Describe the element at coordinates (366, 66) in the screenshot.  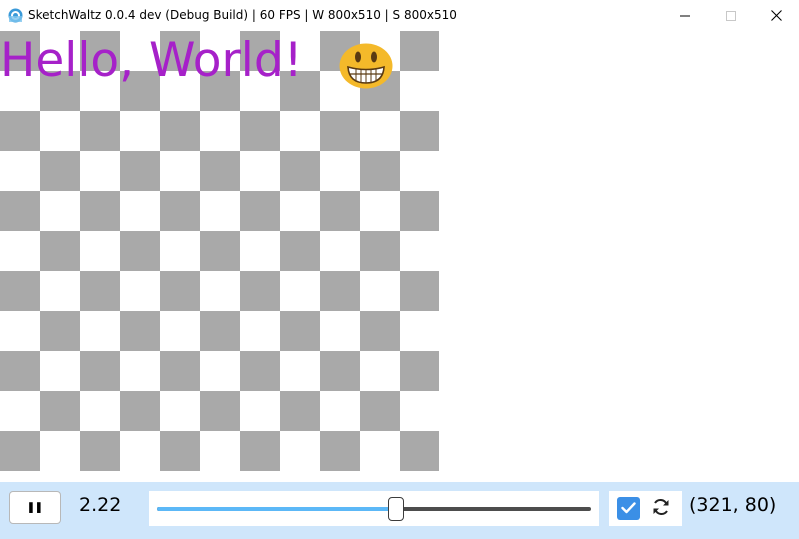
I see `grinning-face-emoji` at that location.